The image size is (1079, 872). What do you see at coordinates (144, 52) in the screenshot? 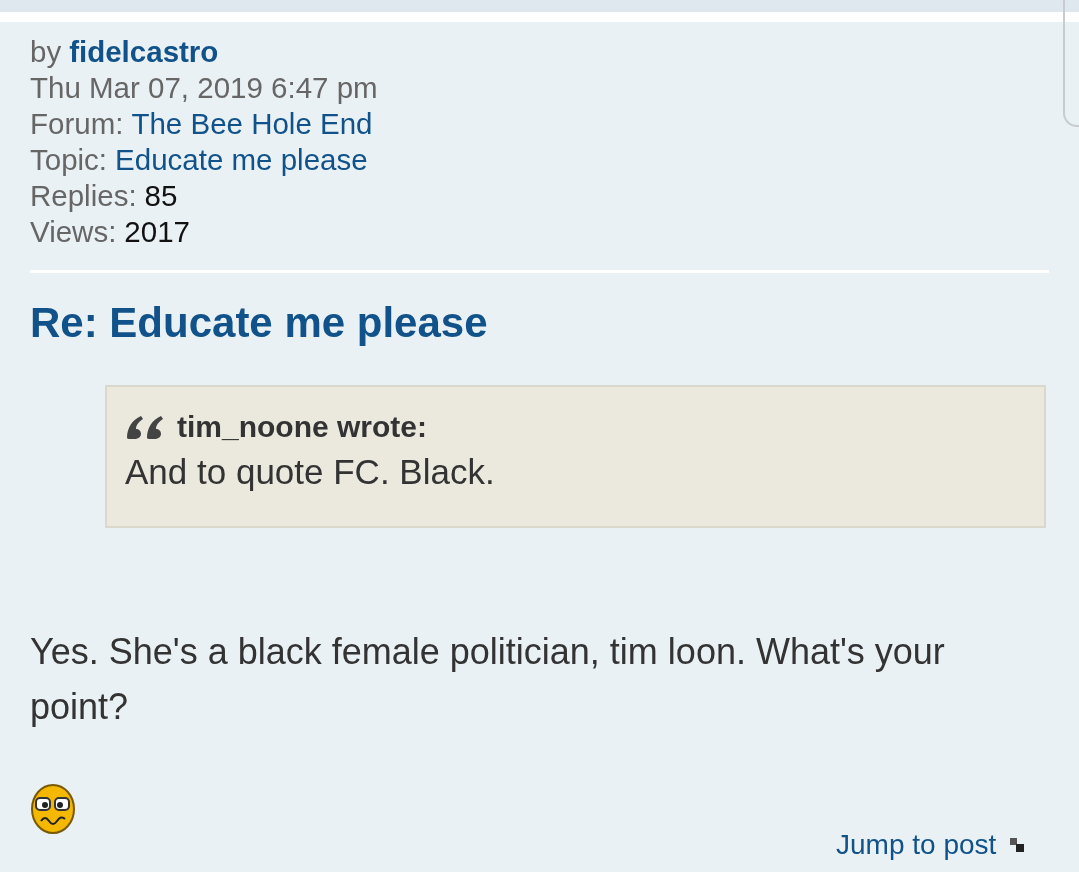
I see `author-link: fidelcastro` at bounding box center [144, 52].